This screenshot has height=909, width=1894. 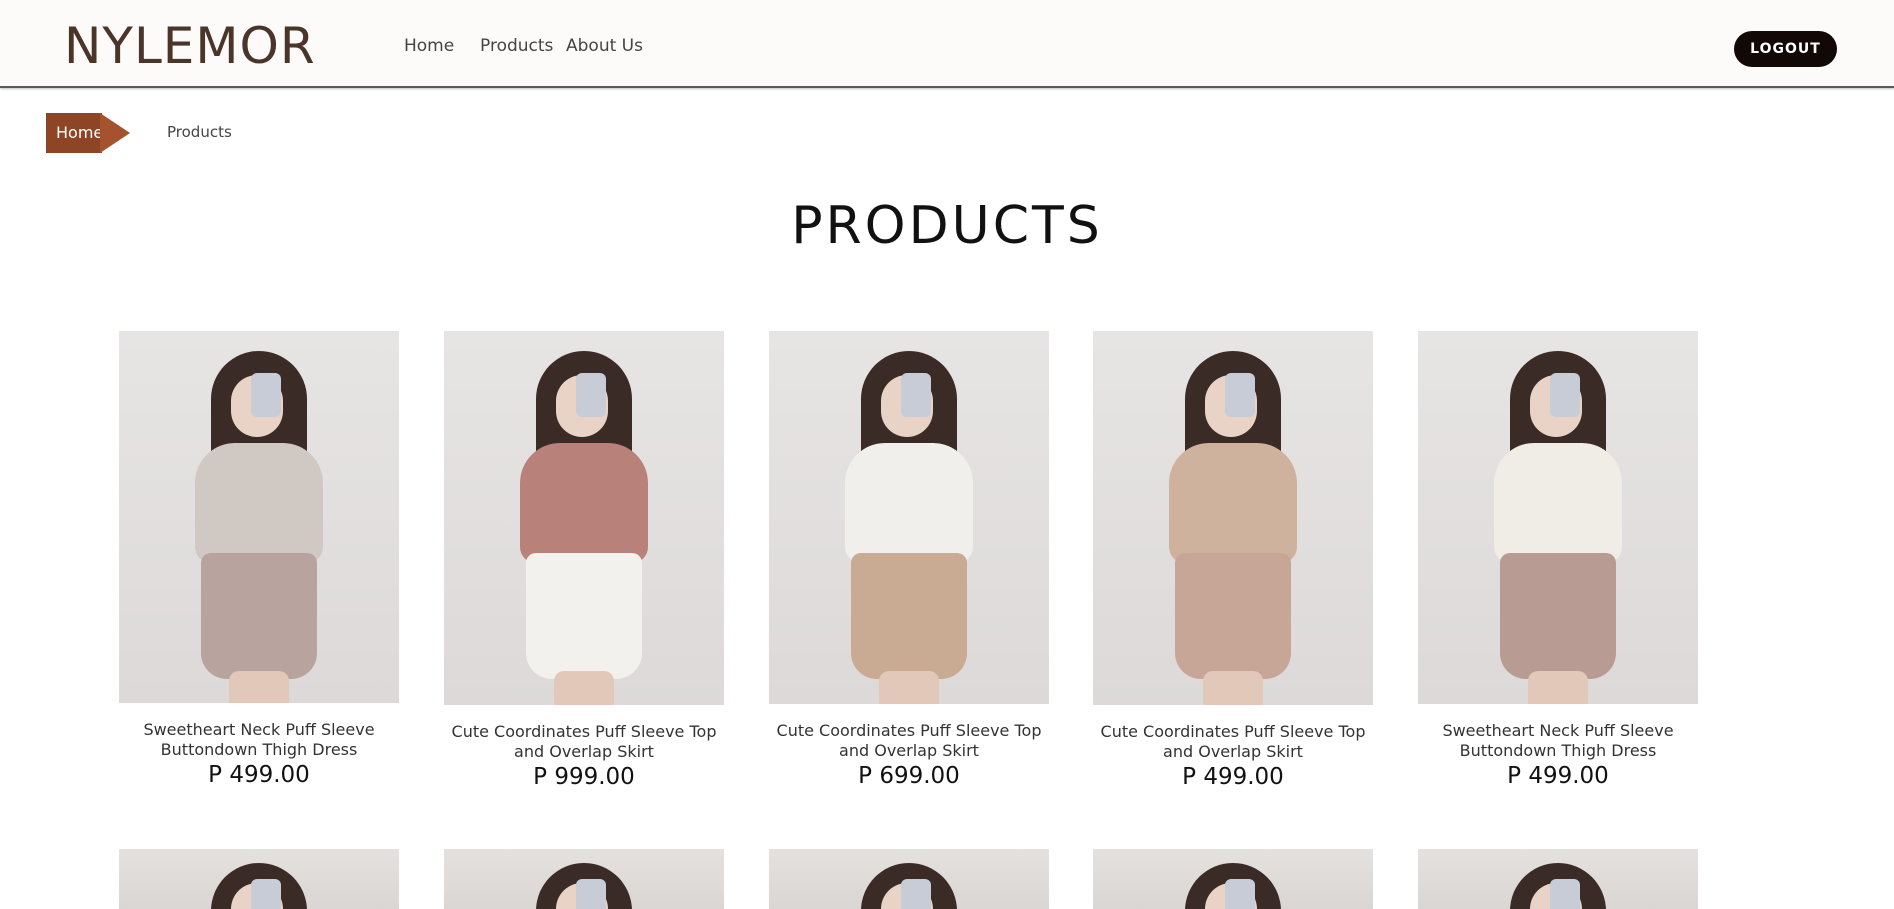 I want to click on page-title: PRODUCTS, so click(x=947, y=226).